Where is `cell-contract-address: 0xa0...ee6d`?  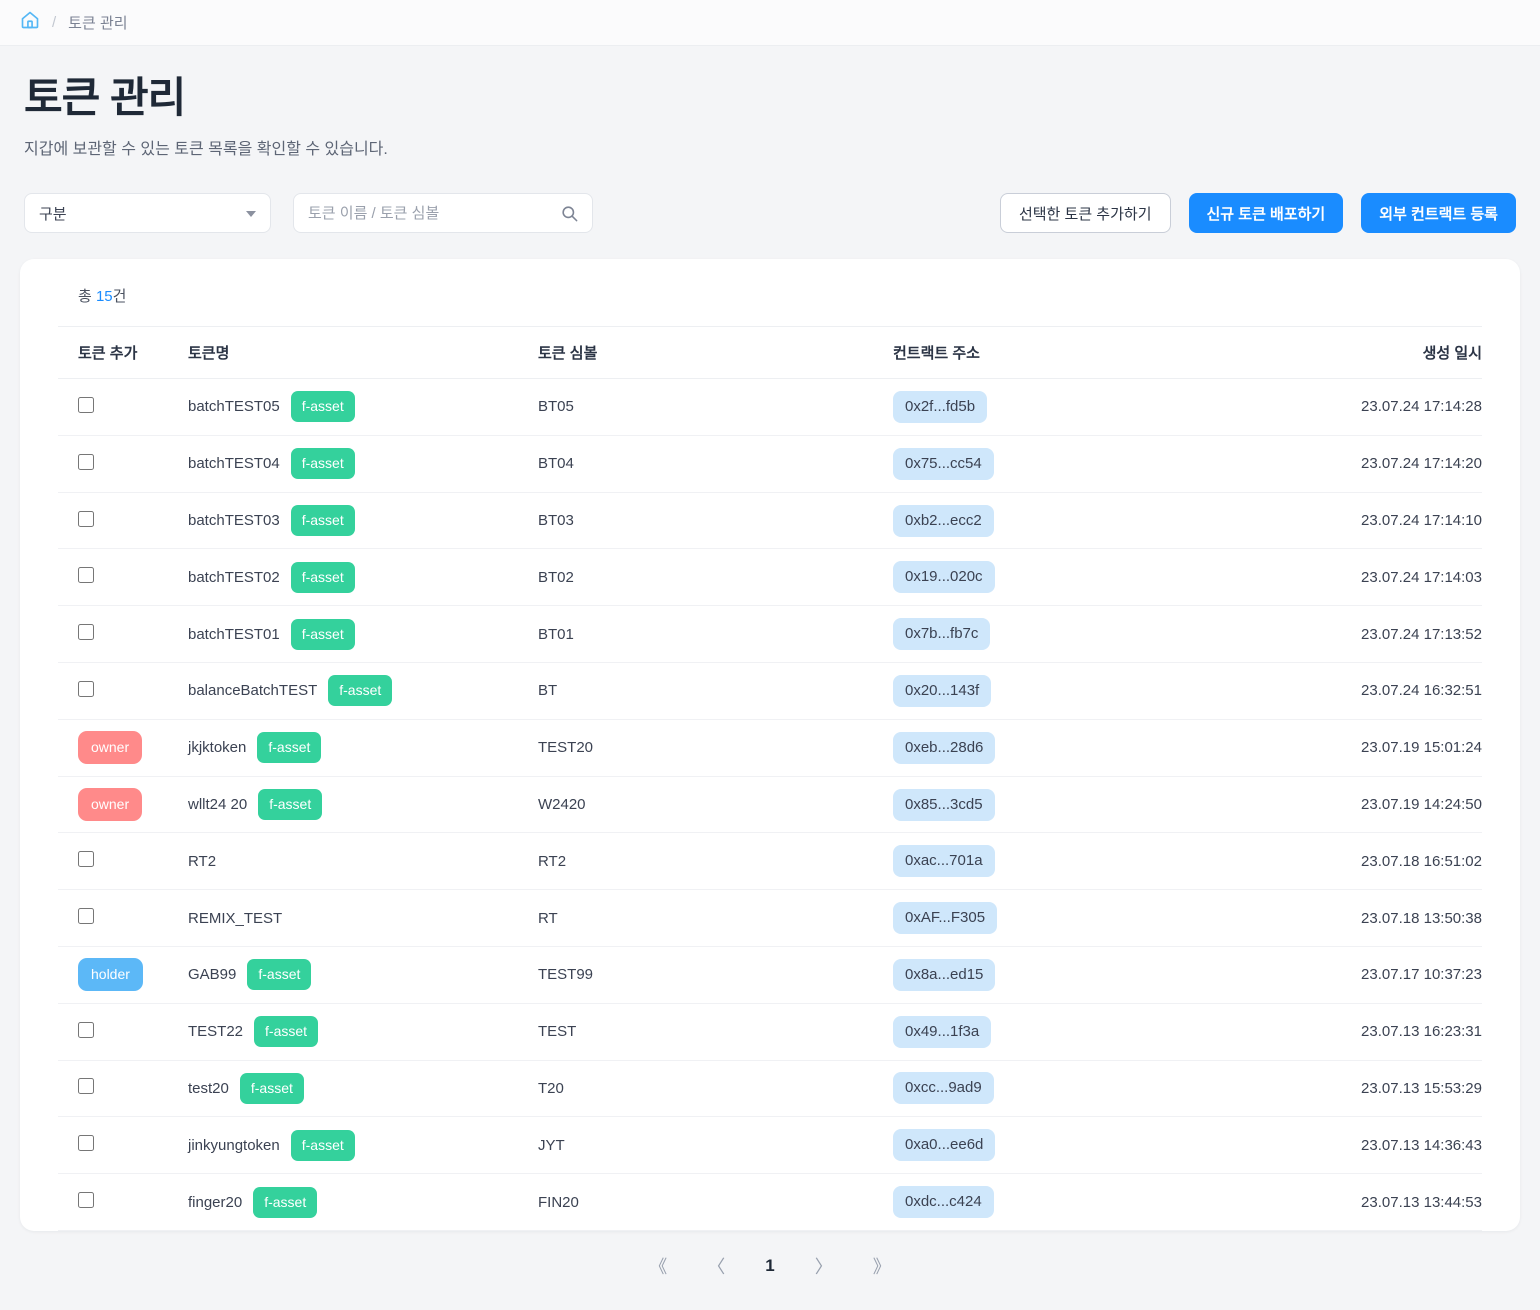
cell-contract-address: 0xa0...ee6d is located at coordinates (1070, 1145).